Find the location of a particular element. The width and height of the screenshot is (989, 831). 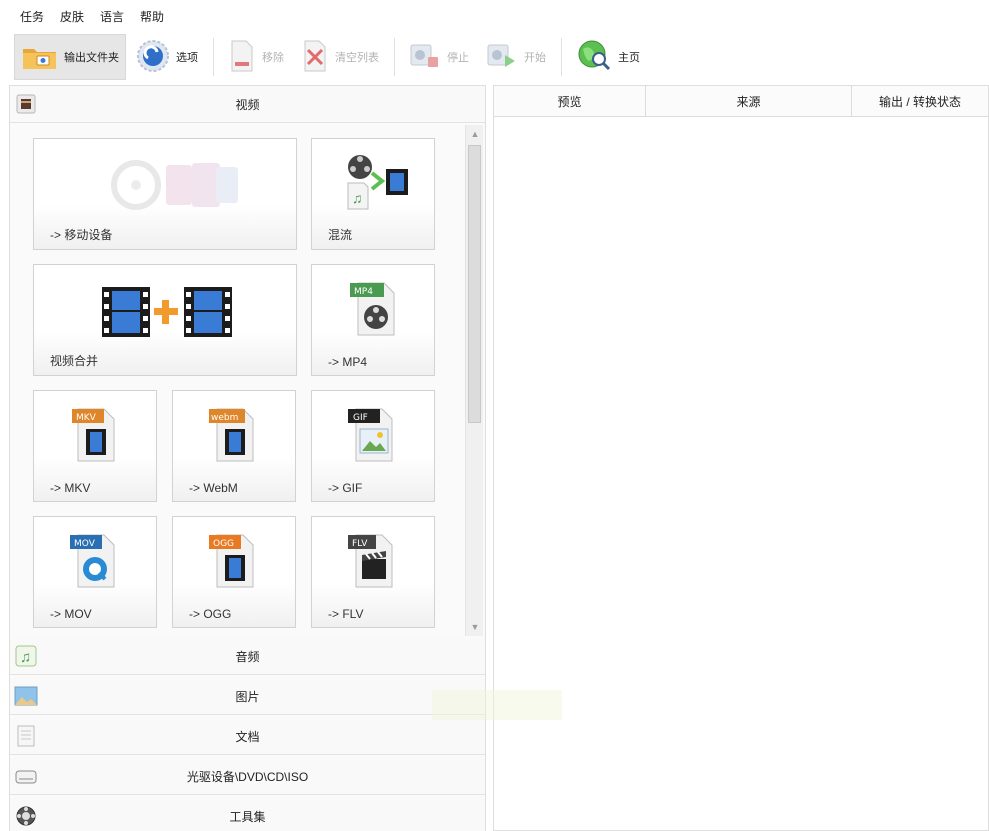

tile-mov: MOV -> MOV is located at coordinates (95, 572).